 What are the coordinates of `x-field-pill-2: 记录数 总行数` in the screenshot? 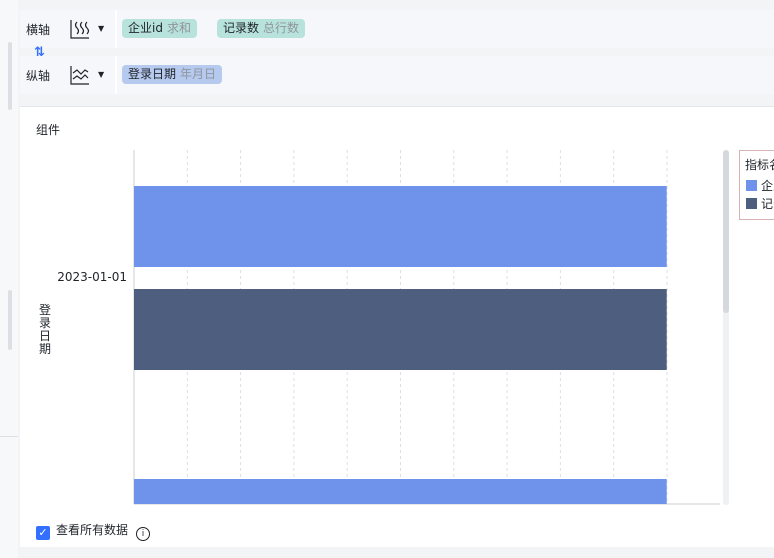 It's located at (261, 28).